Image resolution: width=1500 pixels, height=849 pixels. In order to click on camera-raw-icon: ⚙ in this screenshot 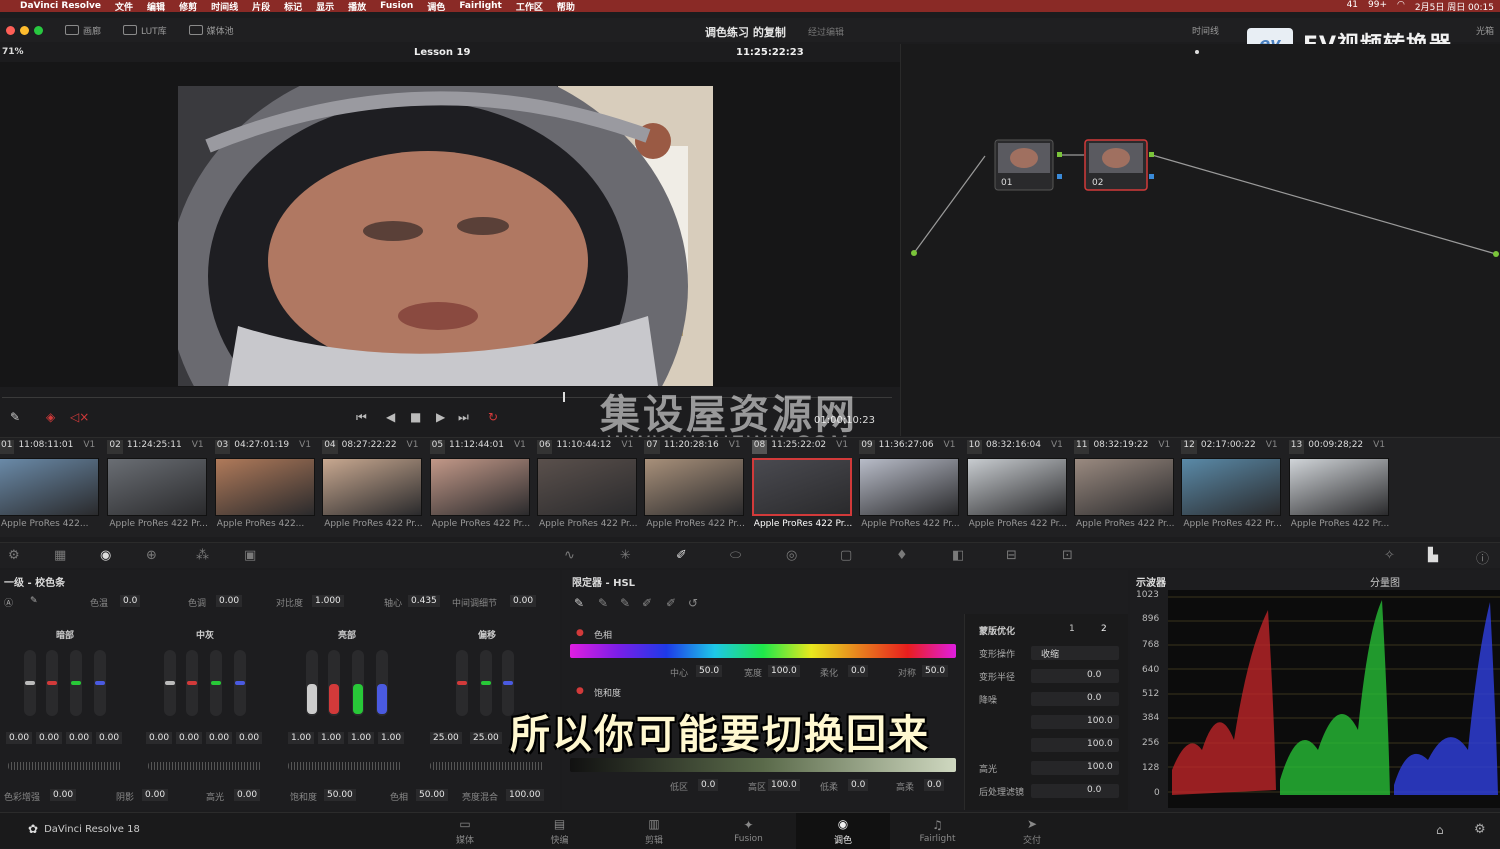, I will do `click(14, 555)`.